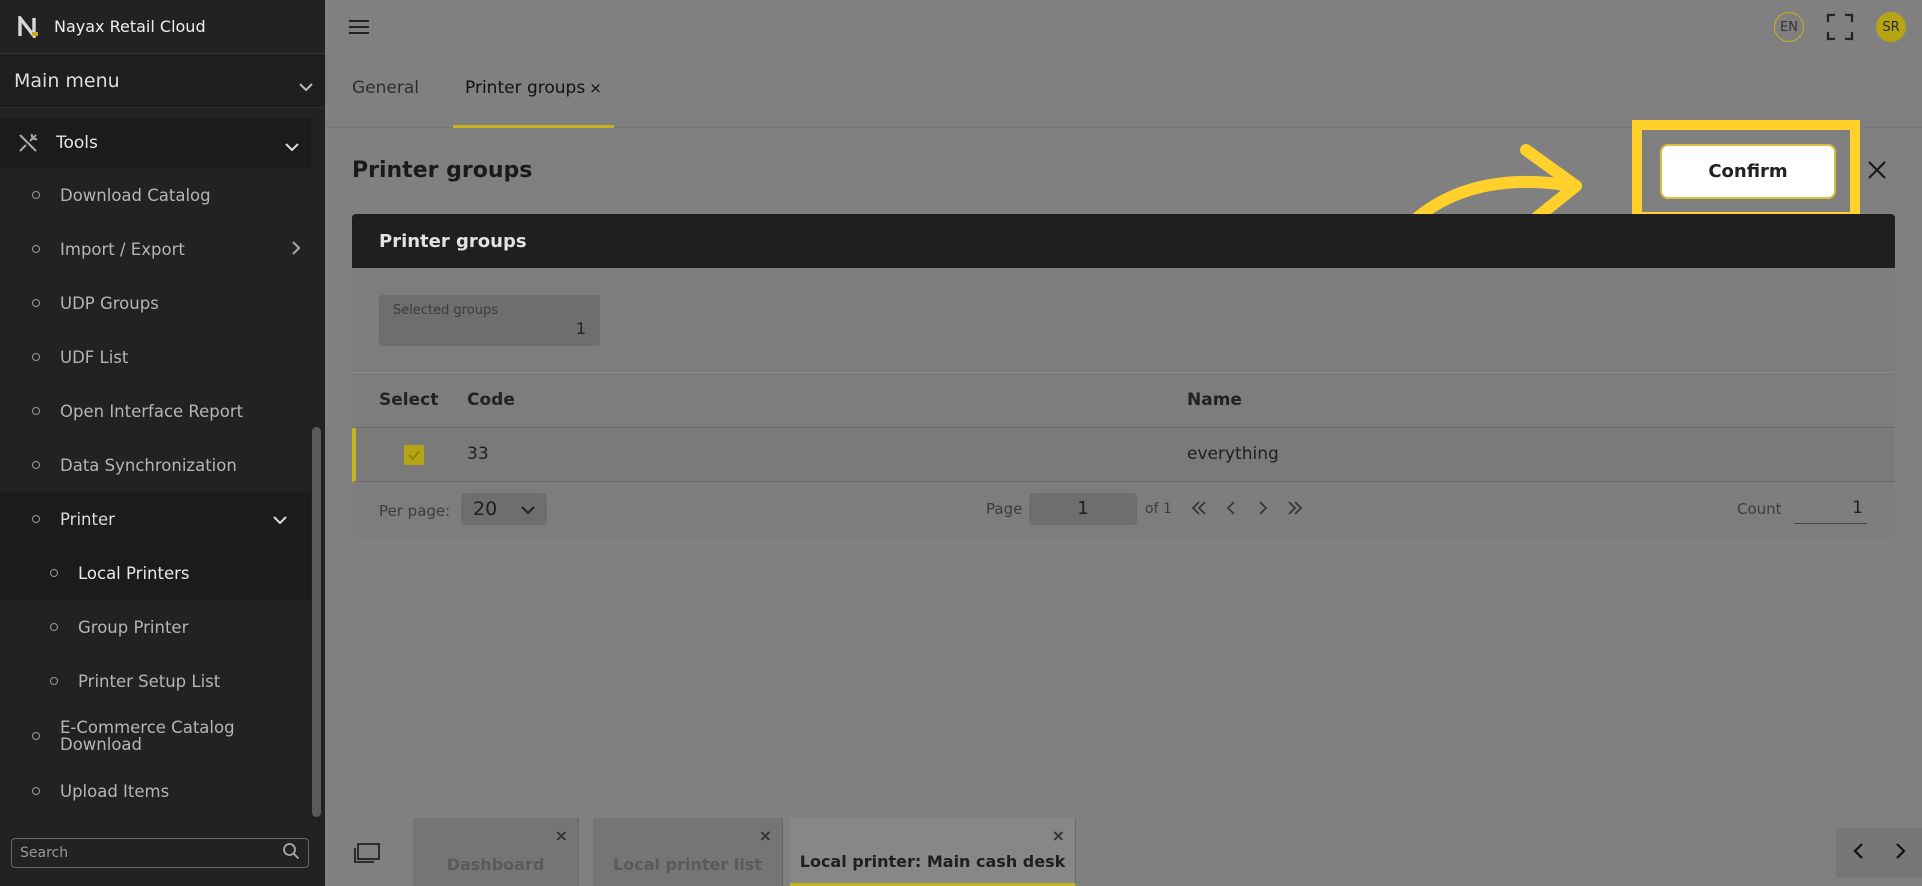 The width and height of the screenshot is (1922, 886). I want to click on sidebar-search, so click(160, 853).